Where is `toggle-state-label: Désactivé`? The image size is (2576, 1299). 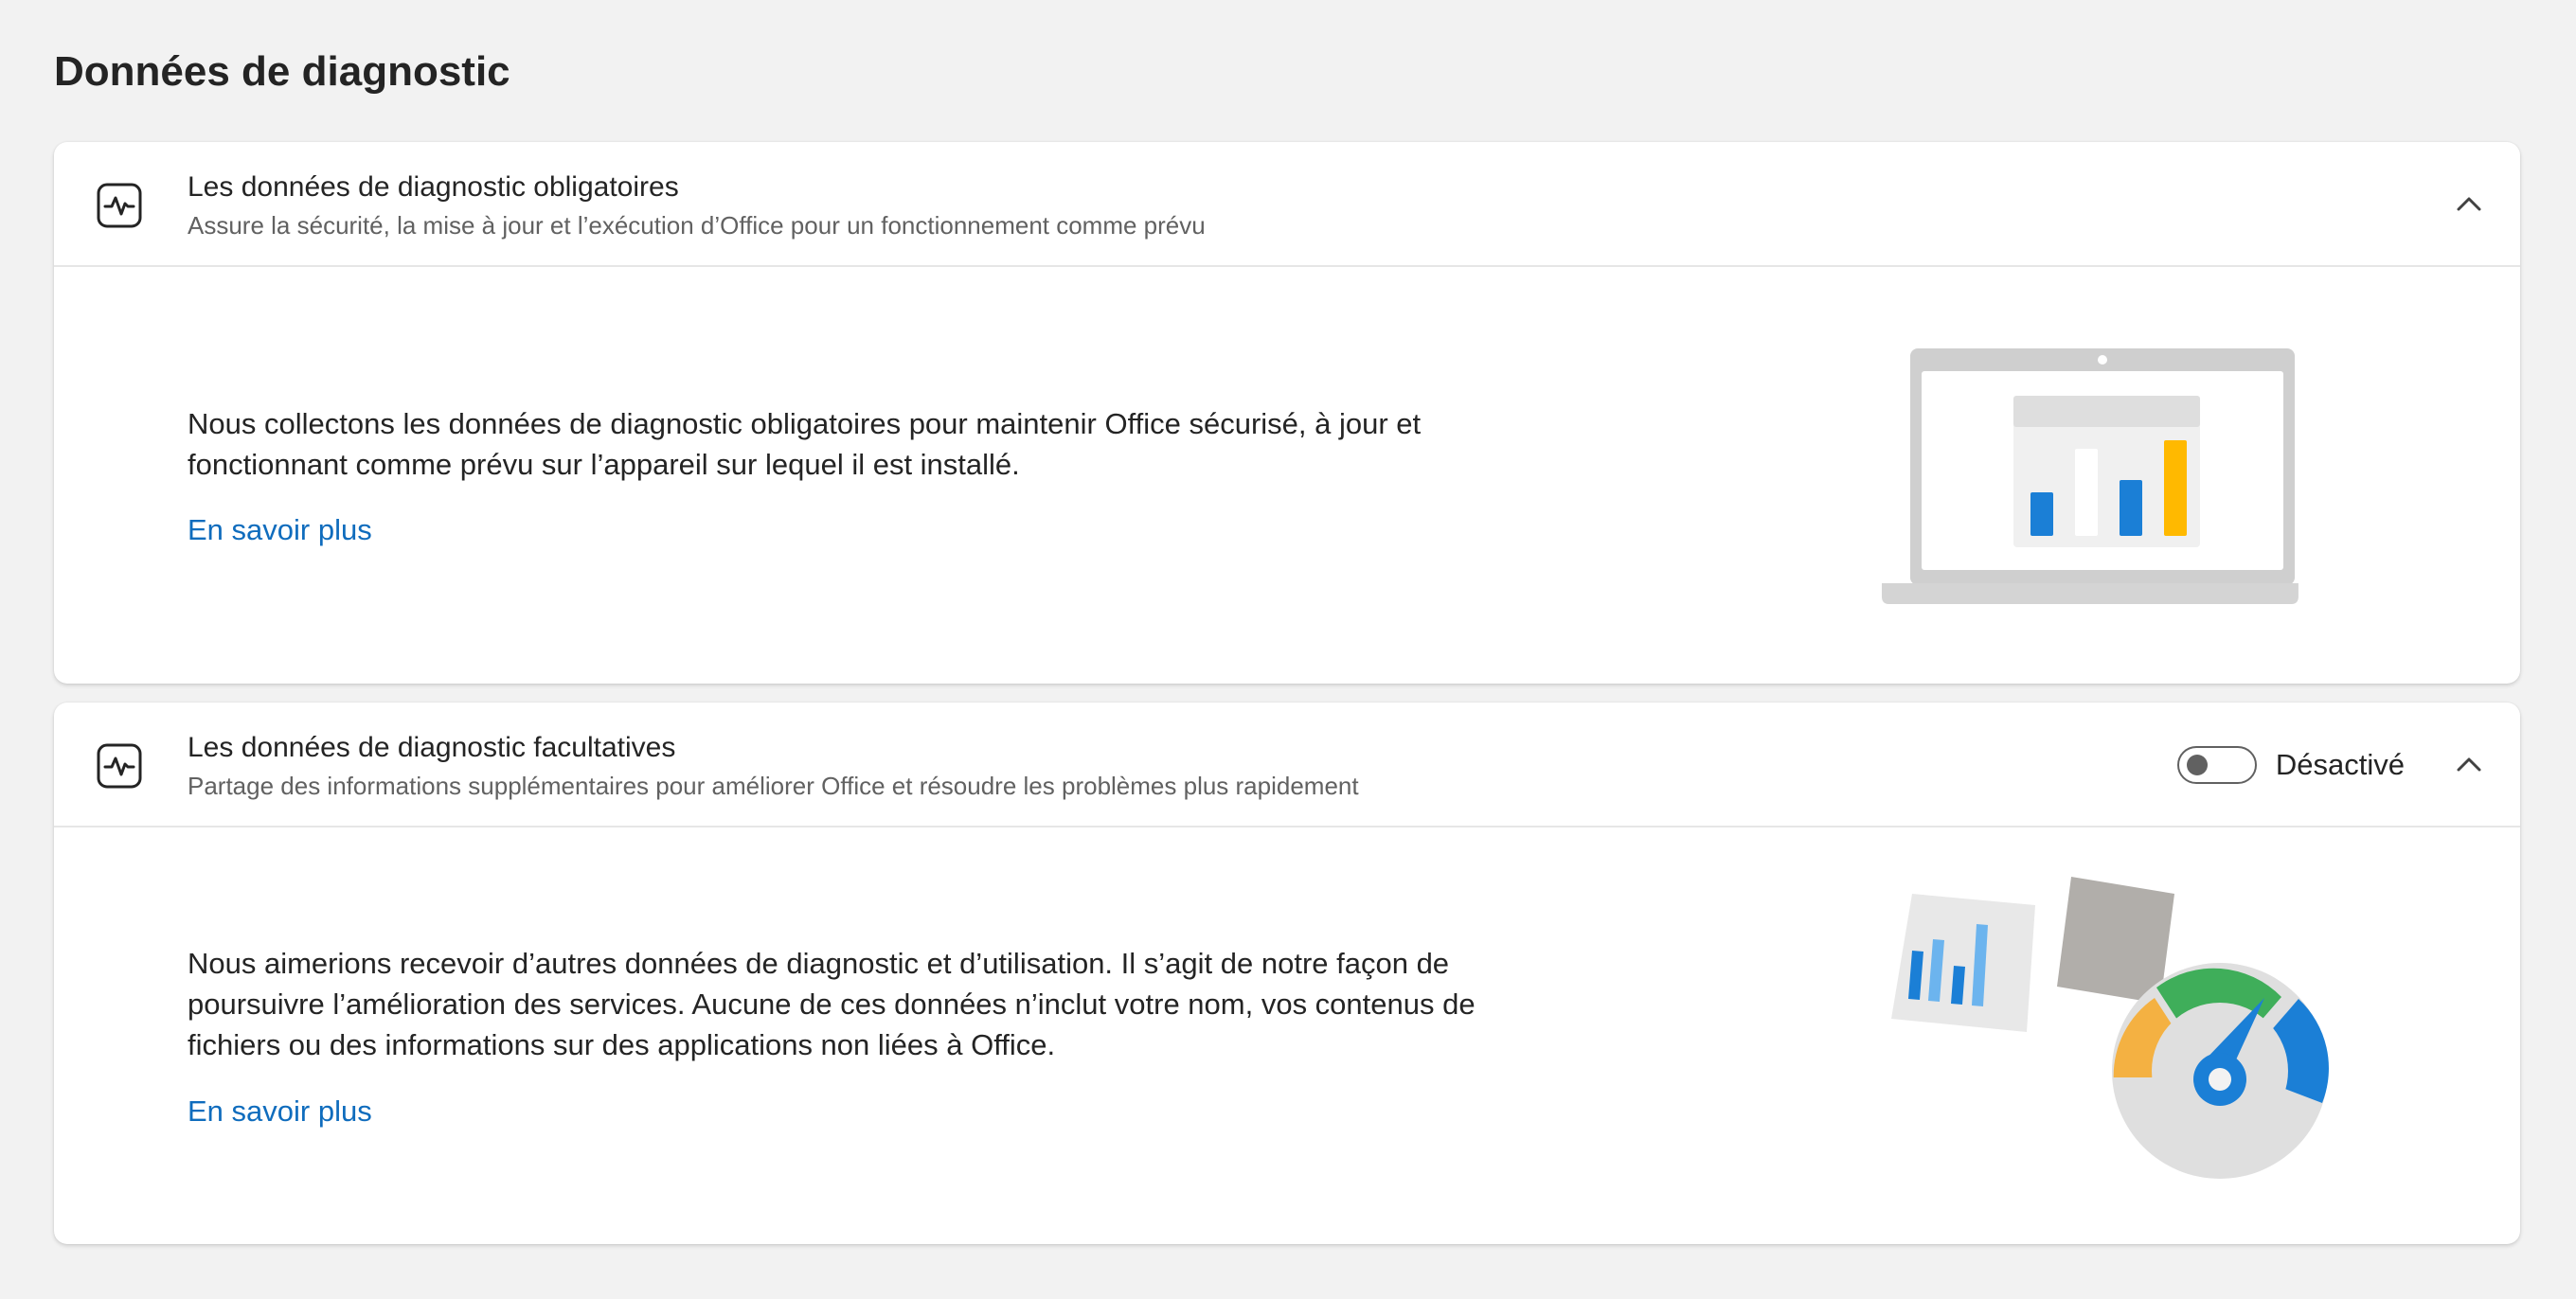 toggle-state-label: Désactivé is located at coordinates (2340, 765).